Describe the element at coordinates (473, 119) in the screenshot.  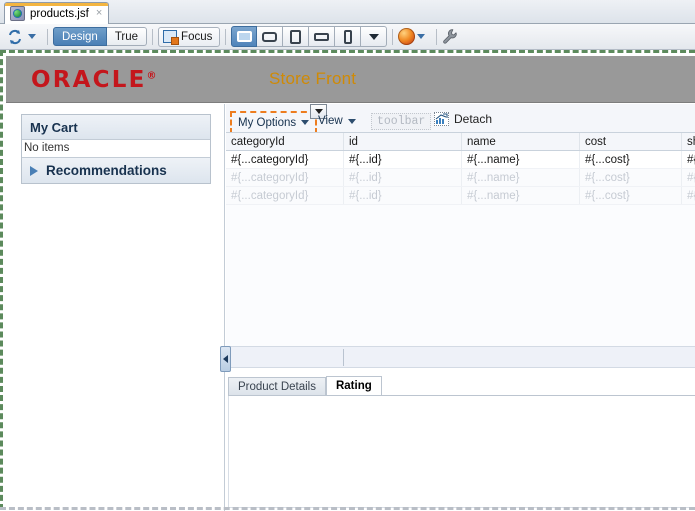
I see `detach-label: Detach` at that location.